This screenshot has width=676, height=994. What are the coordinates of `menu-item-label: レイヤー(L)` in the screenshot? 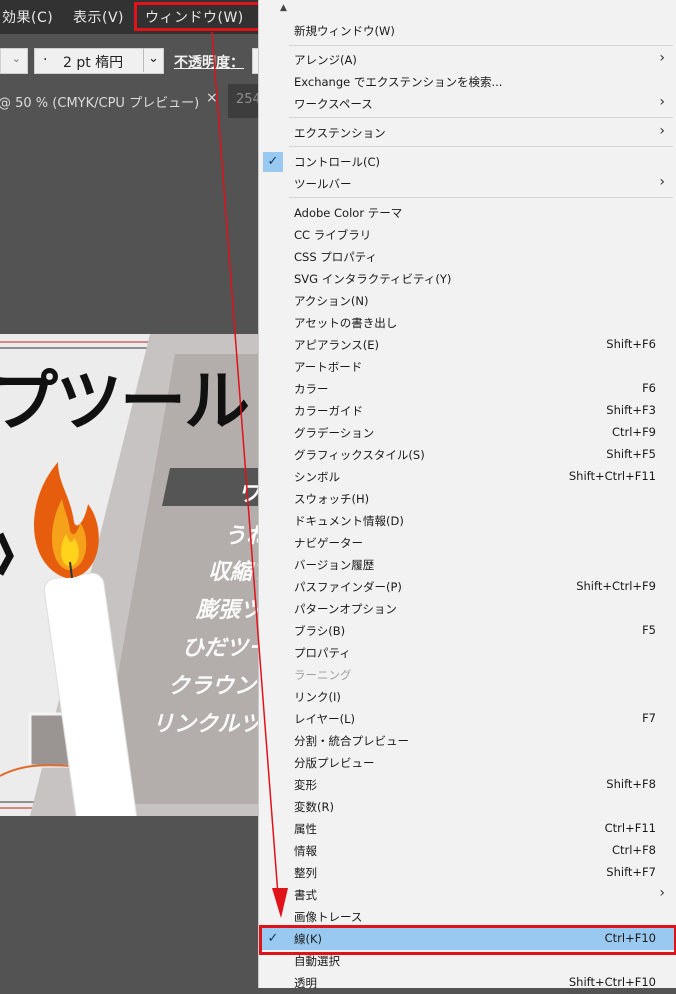 It's located at (325, 719).